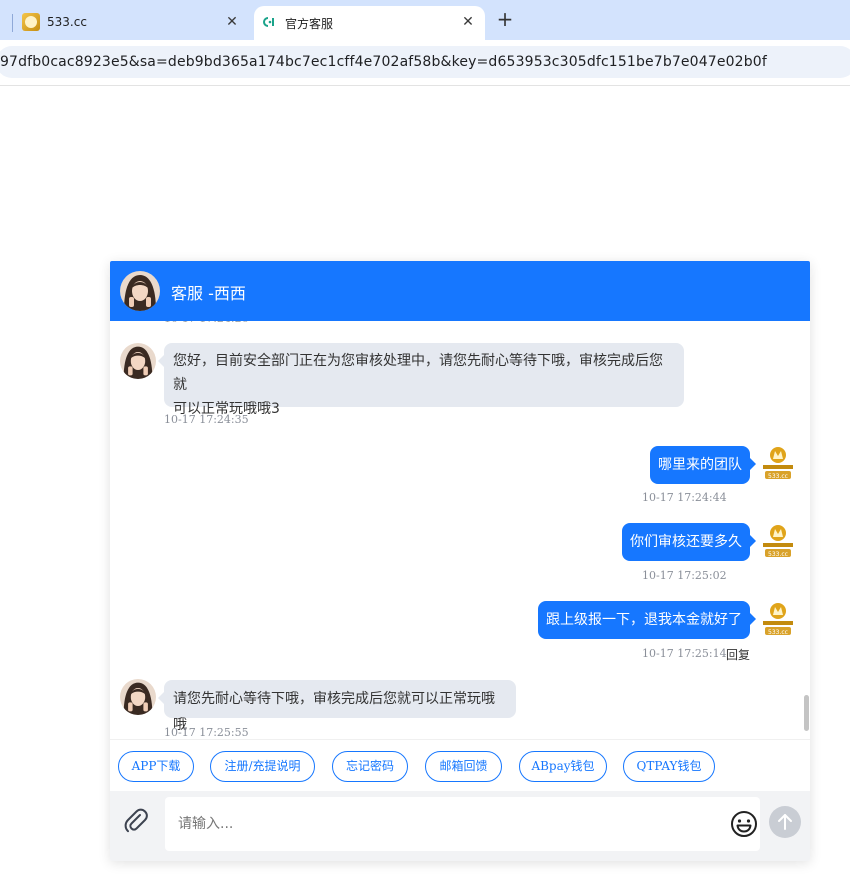  Describe the element at coordinates (136, 821) in the screenshot. I see `paperclip-icon` at that location.